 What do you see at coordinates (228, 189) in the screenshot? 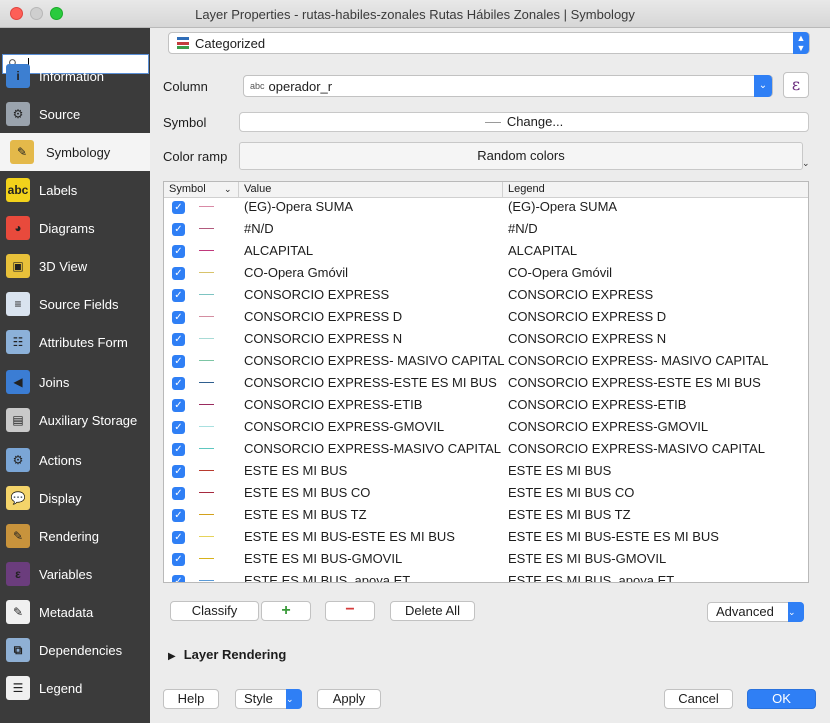
I see `sort-chevron-icon: ⌄` at bounding box center [228, 189].